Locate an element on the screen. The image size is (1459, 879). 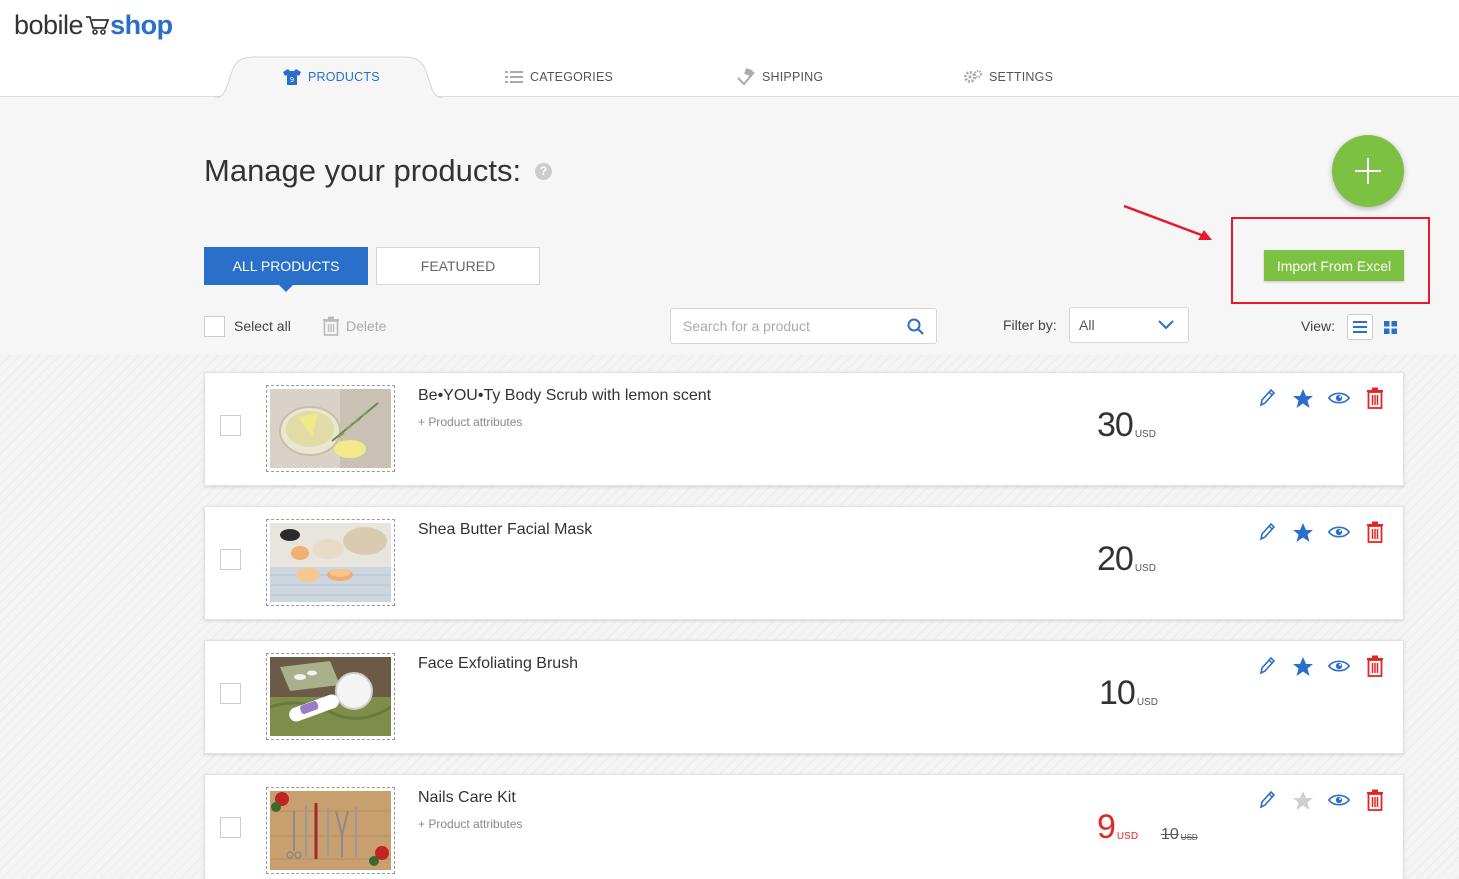
product-search is located at coordinates (803, 326).